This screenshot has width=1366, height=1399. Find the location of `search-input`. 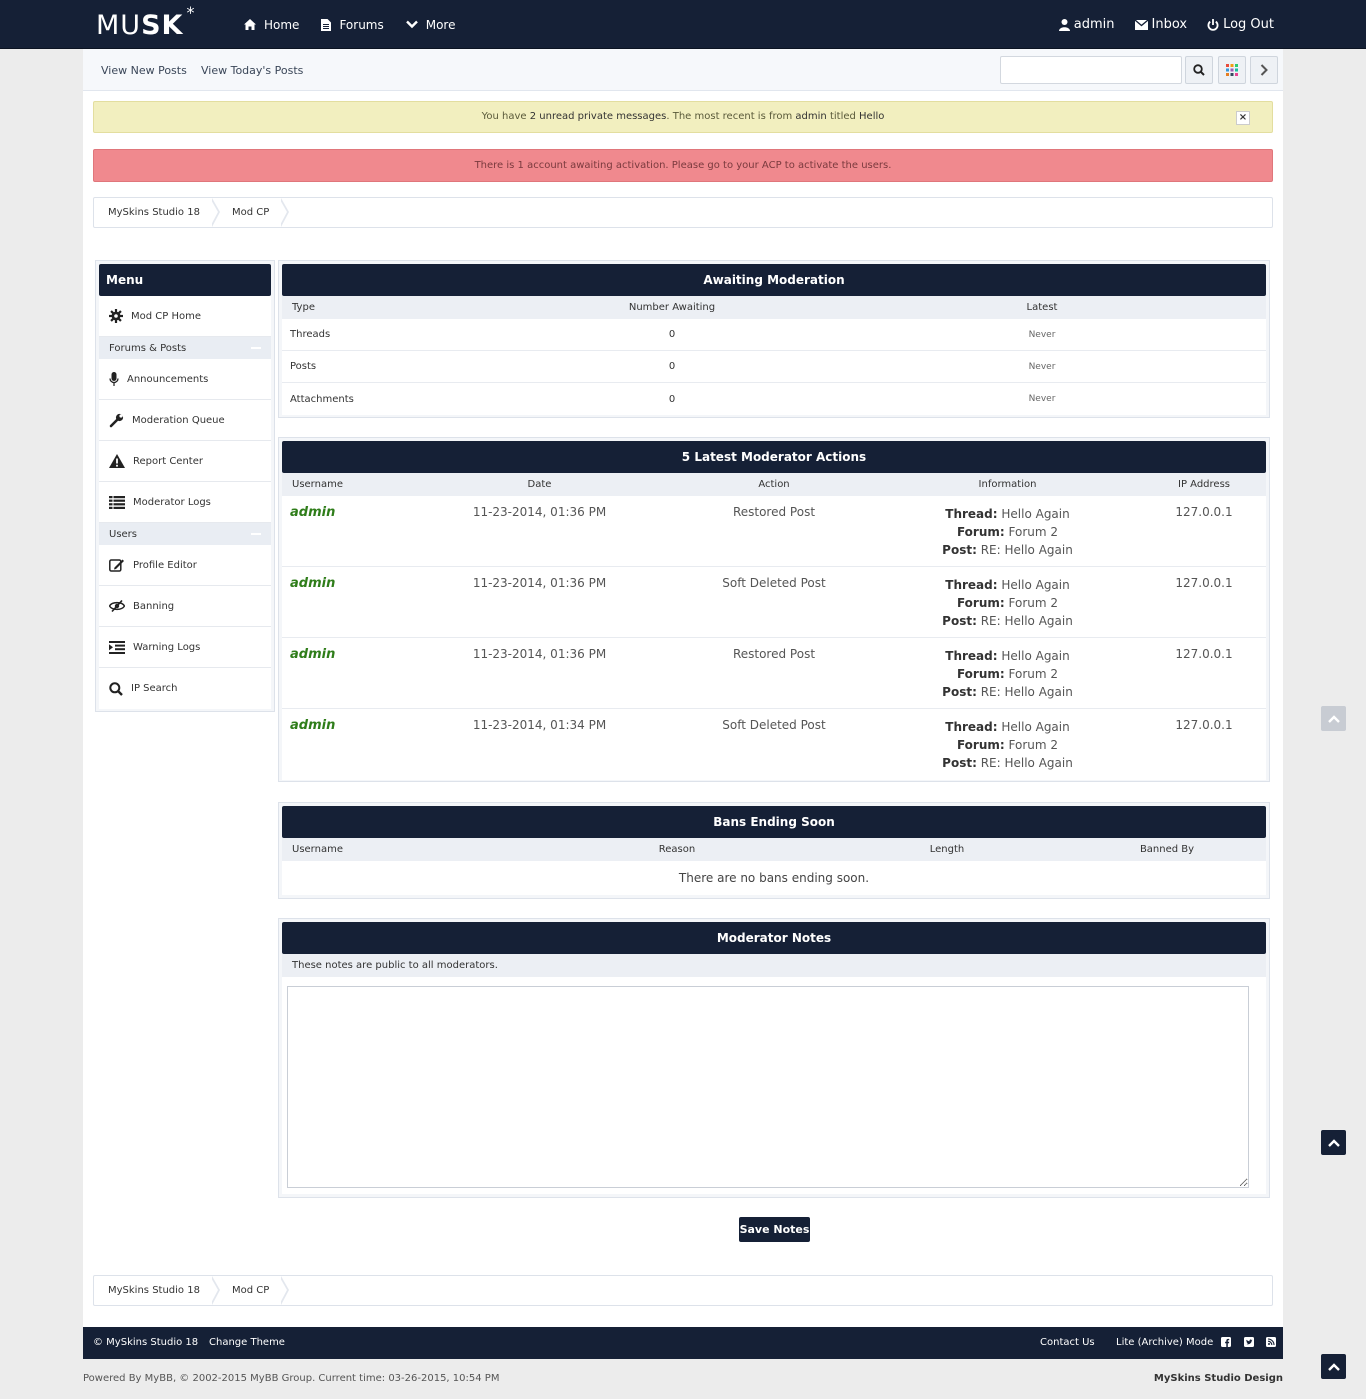

search-input is located at coordinates (1091, 70).